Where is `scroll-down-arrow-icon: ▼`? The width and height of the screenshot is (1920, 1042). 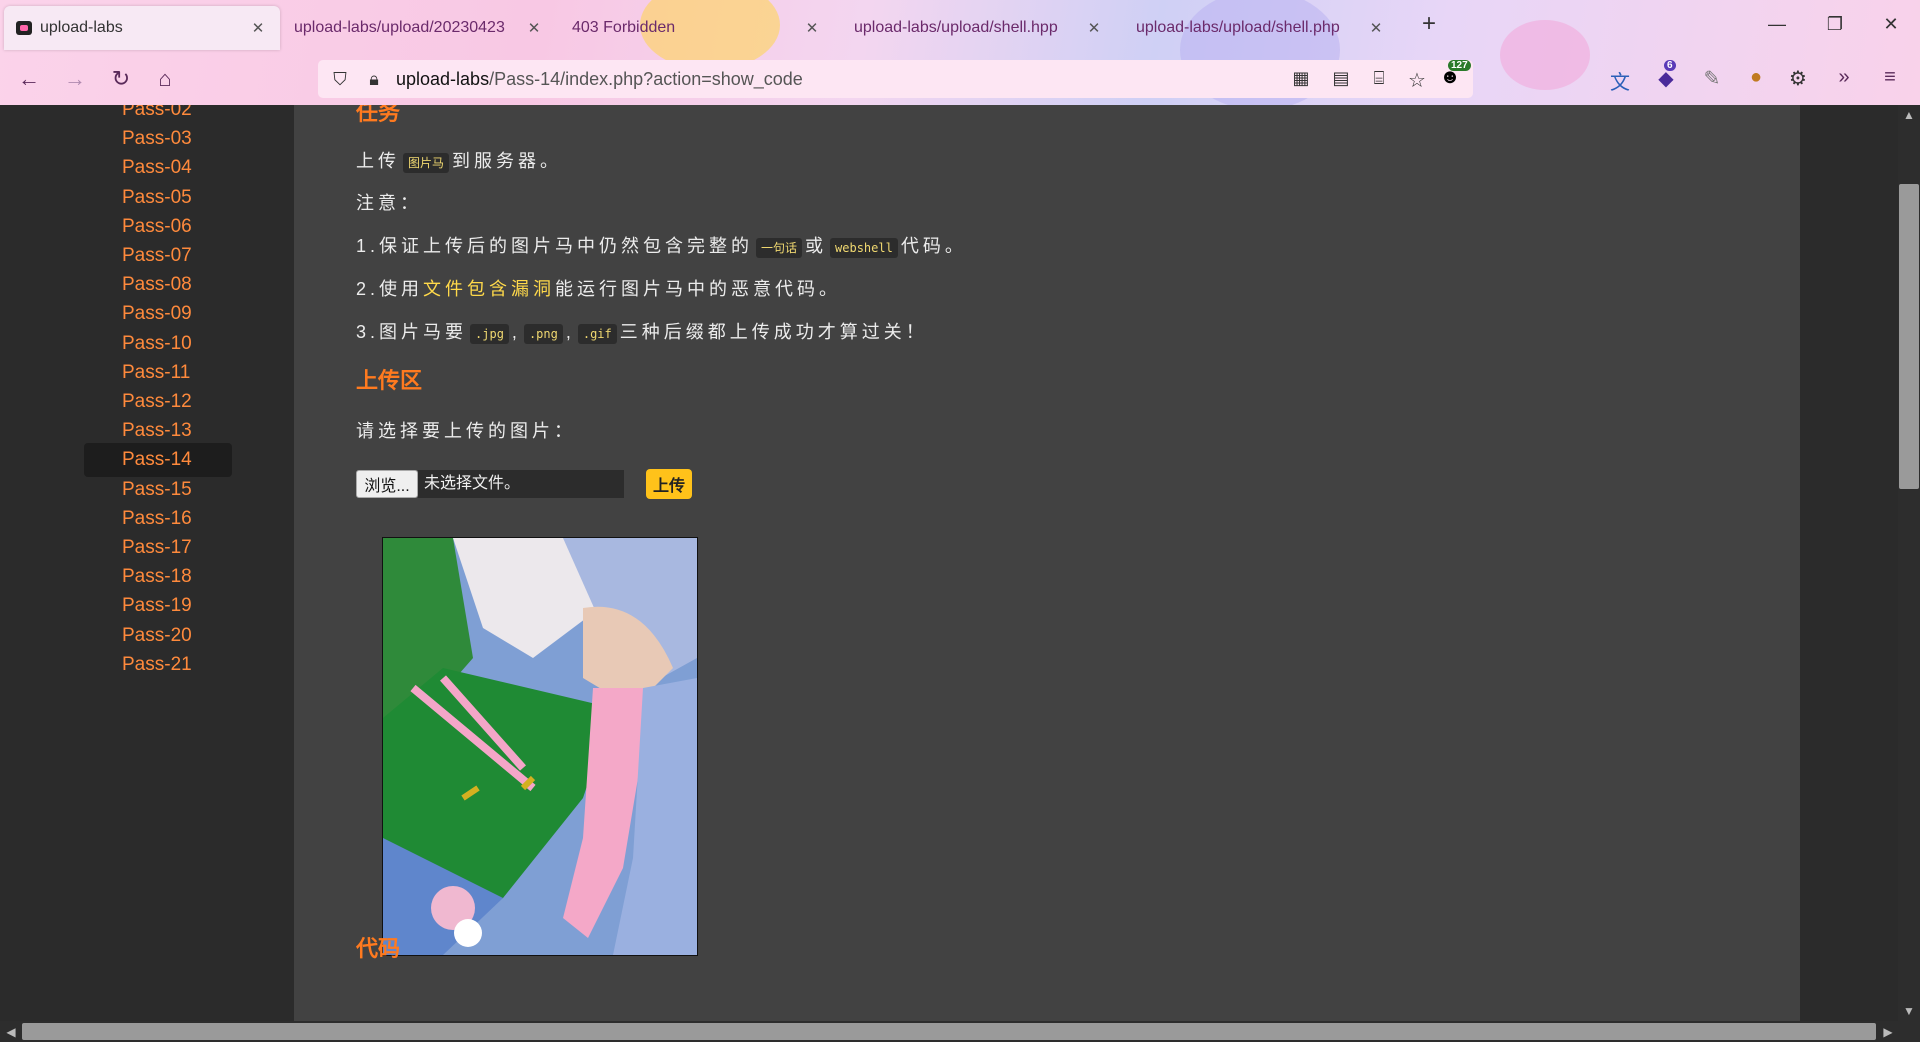 scroll-down-arrow-icon: ▼ is located at coordinates (1909, 1011).